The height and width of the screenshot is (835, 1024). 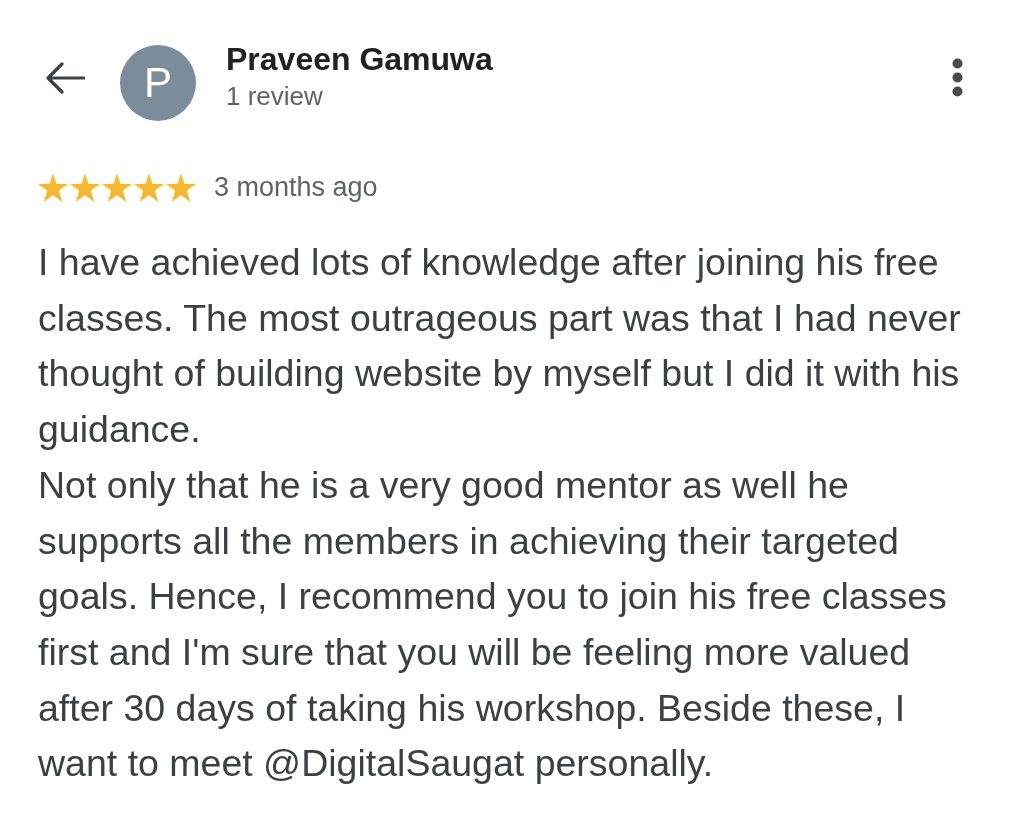 What do you see at coordinates (359, 59) in the screenshot?
I see `reviewer-name: Praveen Gamuwa` at bounding box center [359, 59].